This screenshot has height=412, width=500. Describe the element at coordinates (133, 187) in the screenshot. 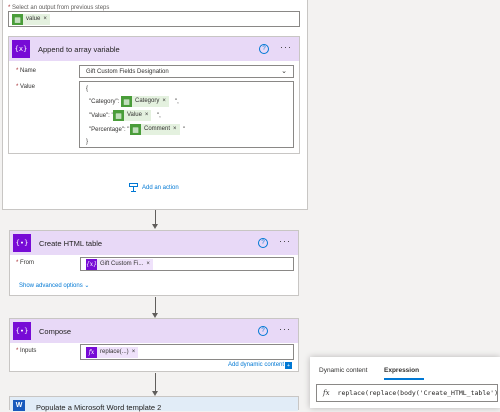

I see `add-action-icon` at that location.